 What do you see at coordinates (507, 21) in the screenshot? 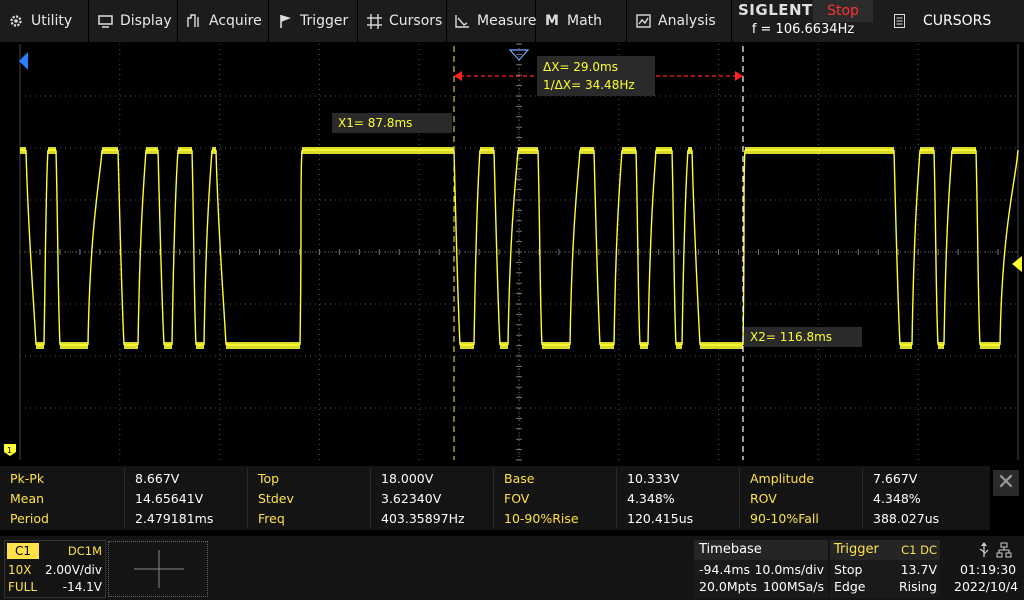
I see `menu-label: Measure` at bounding box center [507, 21].